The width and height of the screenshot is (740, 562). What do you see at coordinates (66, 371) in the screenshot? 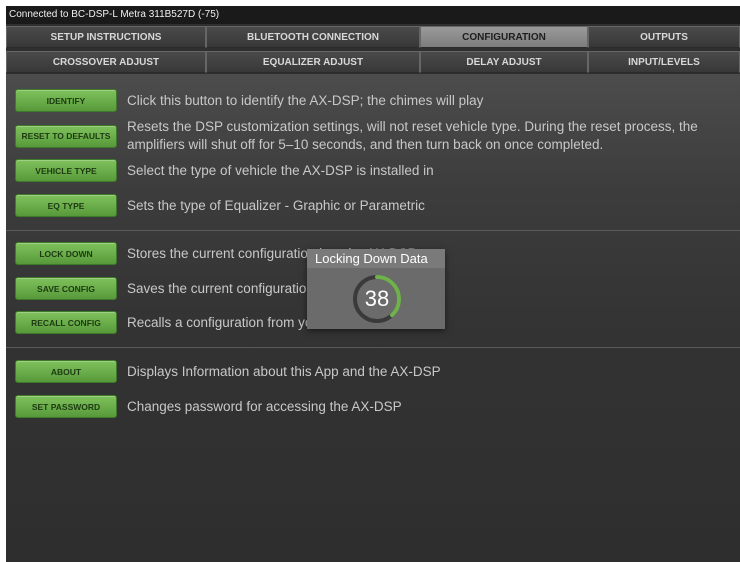
I see `about-button: ABOUT` at bounding box center [66, 371].